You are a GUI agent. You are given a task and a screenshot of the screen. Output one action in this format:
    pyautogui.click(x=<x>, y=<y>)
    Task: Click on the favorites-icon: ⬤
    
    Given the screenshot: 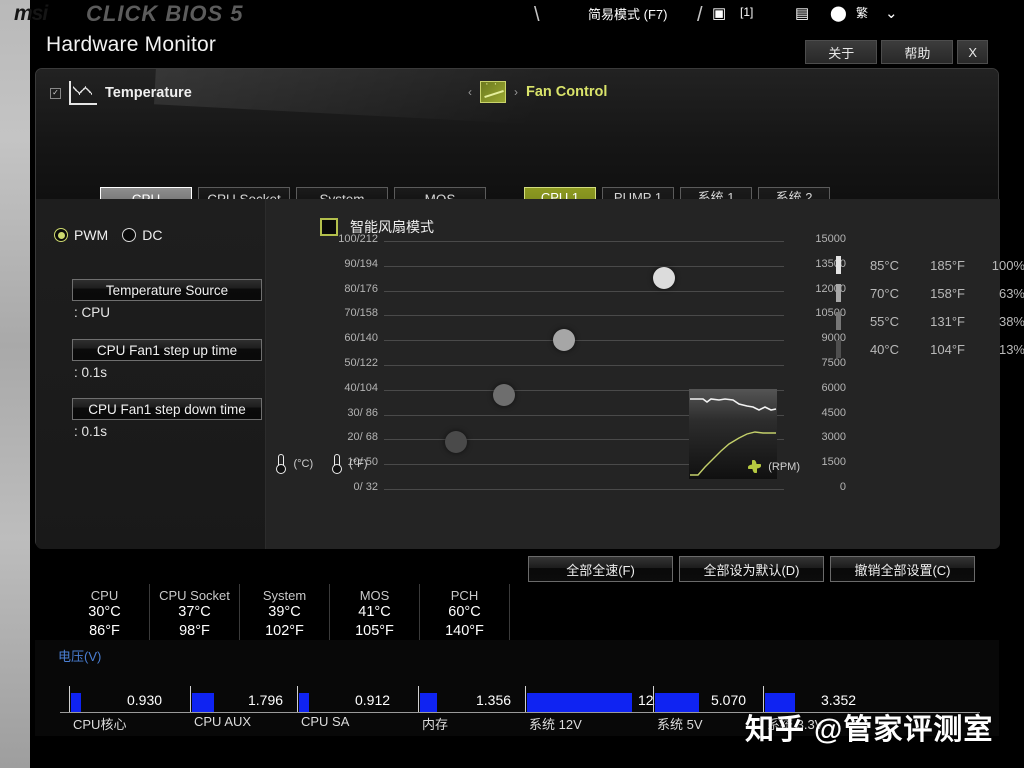 What is the action you would take?
    pyautogui.click(x=838, y=13)
    